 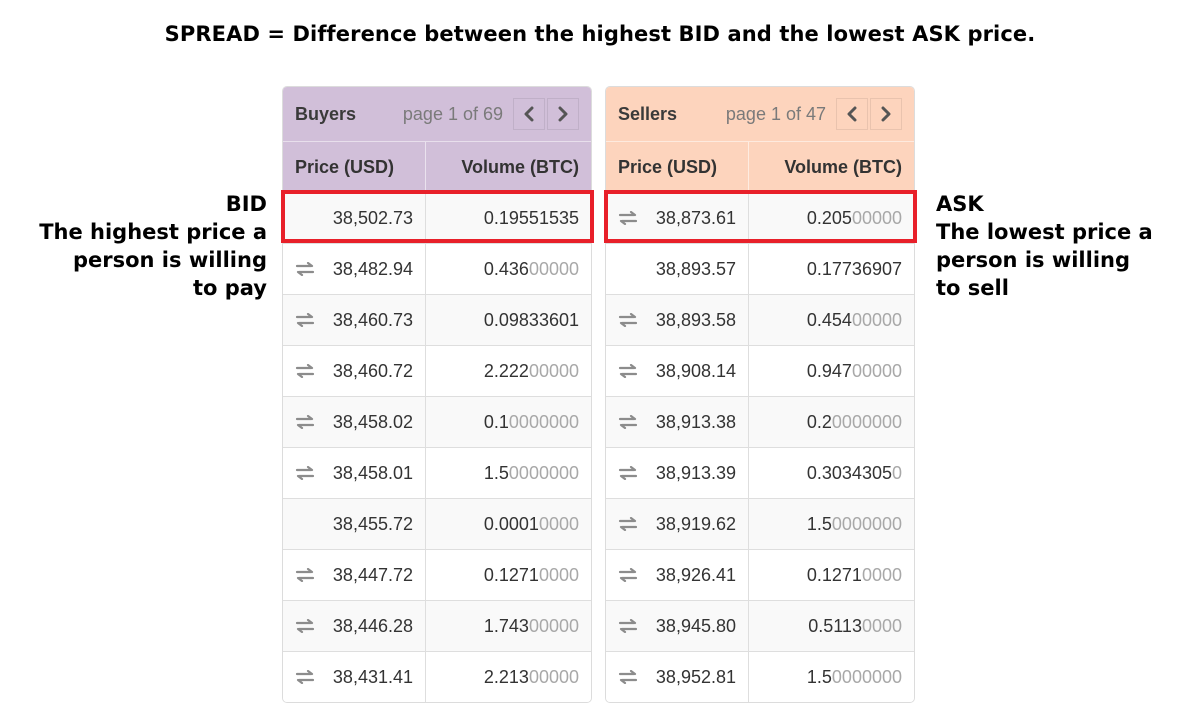 I want to click on price-cell: 38,913.39, so click(x=677, y=473).